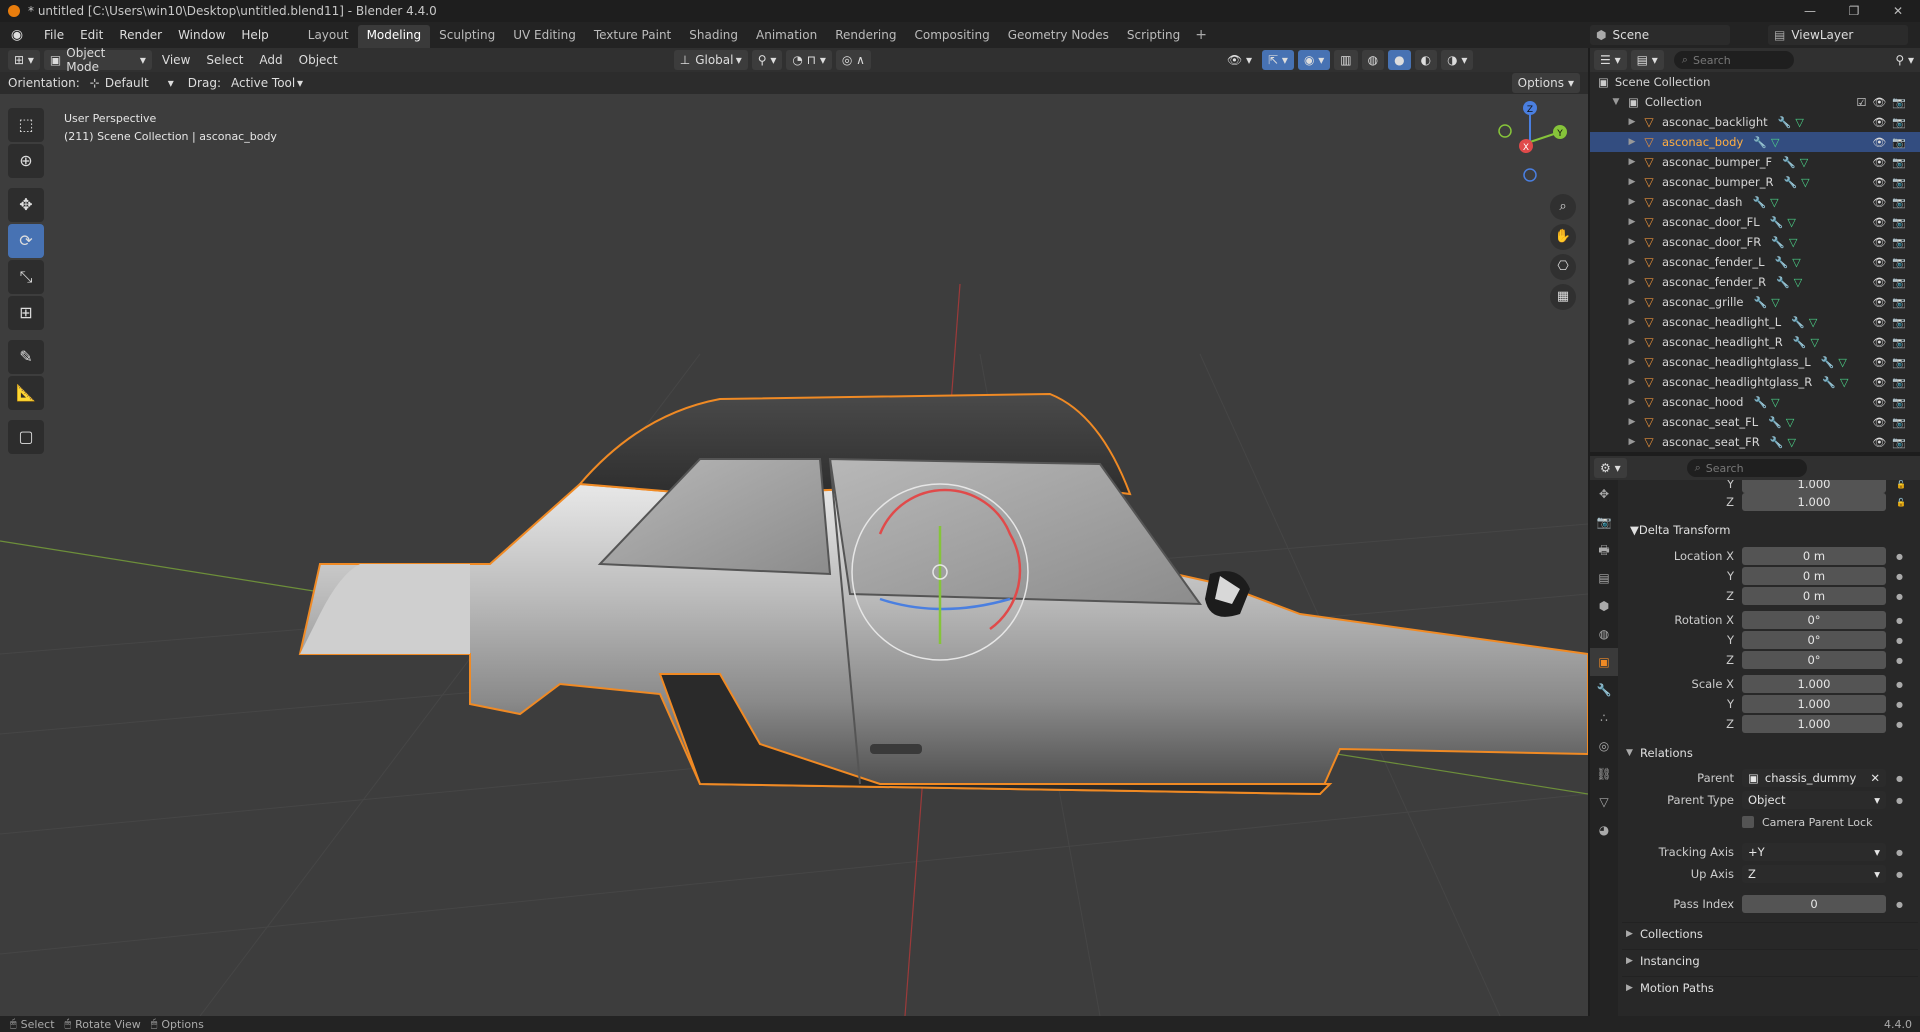 This screenshot has width=1920, height=1032. I want to click on transform-orientation-selector: ⊥ Global ▾, so click(710, 60).